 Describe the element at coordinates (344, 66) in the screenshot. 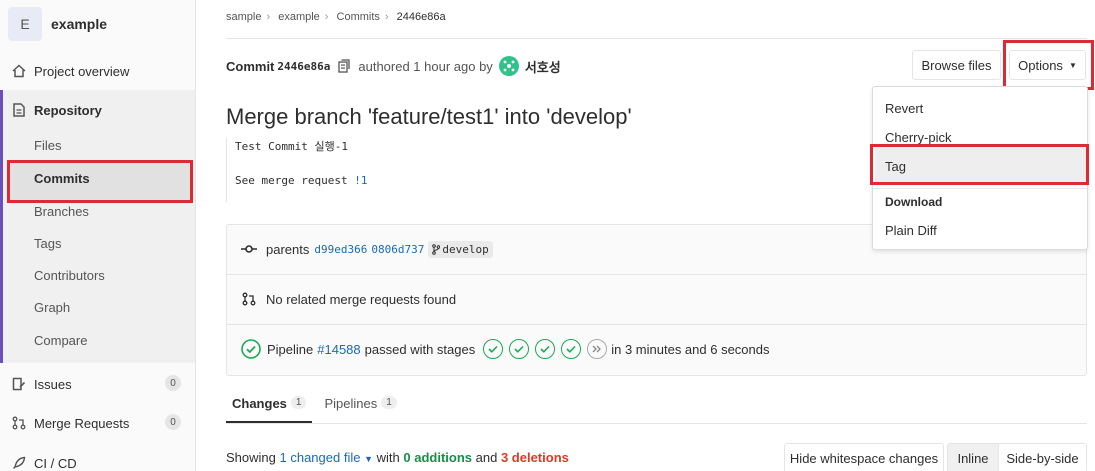

I see `copy-icon` at that location.